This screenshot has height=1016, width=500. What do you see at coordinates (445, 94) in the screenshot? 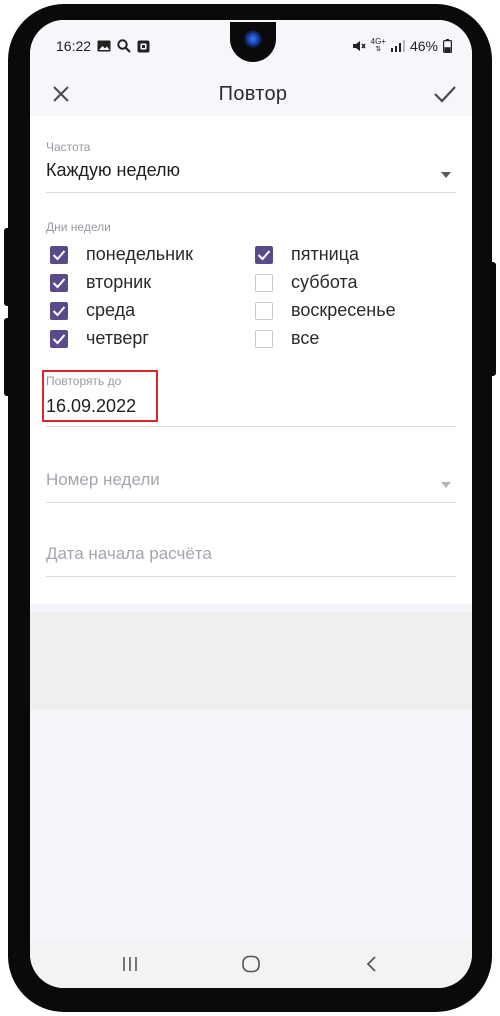
I see `check-icon` at bounding box center [445, 94].